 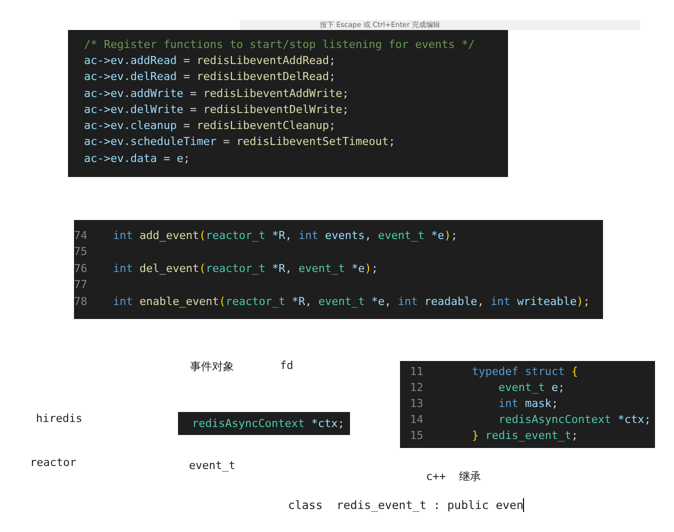 I want to click on note-text: fd, so click(x=287, y=365).